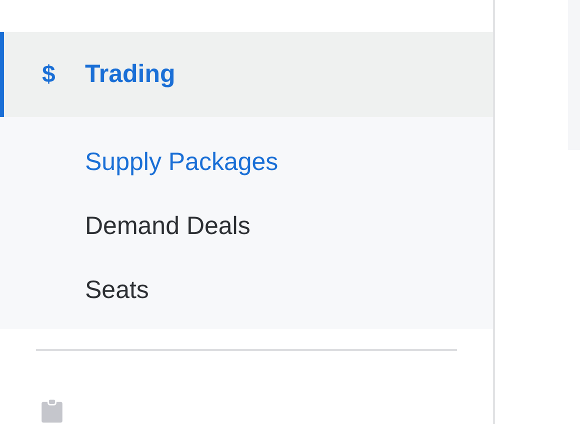 Image resolution: width=580 pixels, height=424 pixels. Describe the element at coordinates (52, 74) in the screenshot. I see `dollar-icon: $` at that location.